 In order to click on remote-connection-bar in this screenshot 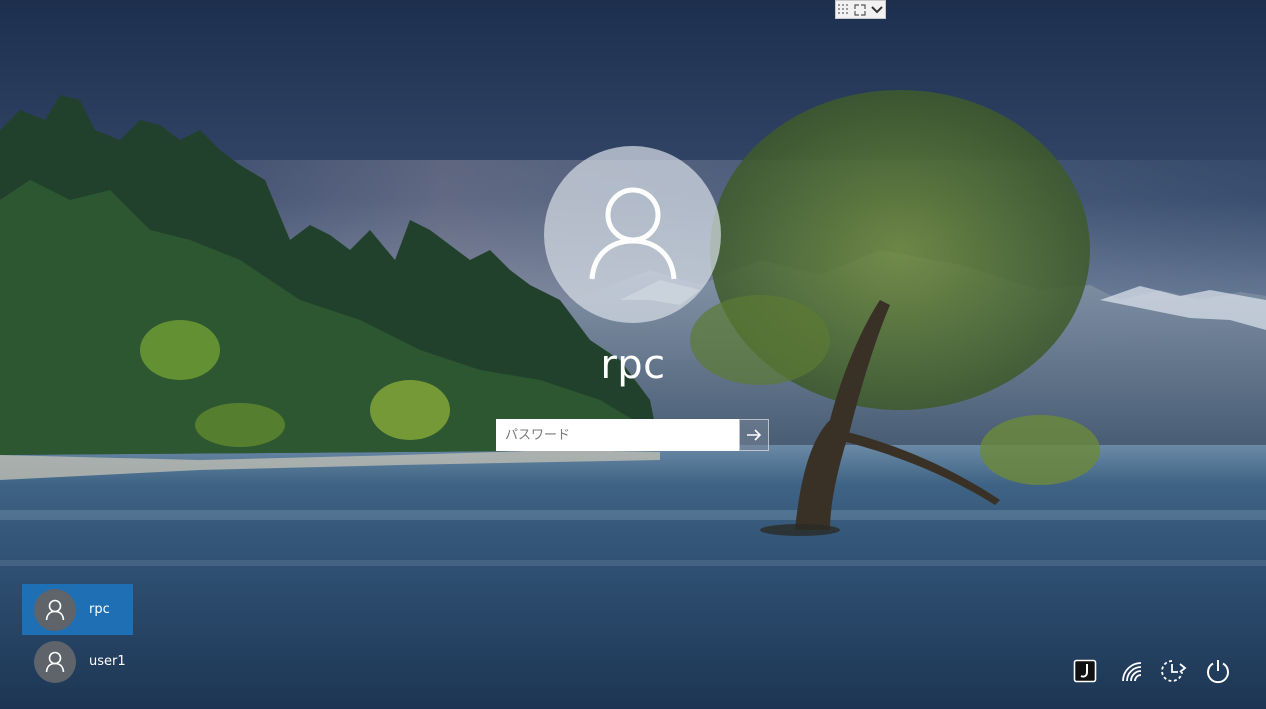, I will do `click(860, 9)`.